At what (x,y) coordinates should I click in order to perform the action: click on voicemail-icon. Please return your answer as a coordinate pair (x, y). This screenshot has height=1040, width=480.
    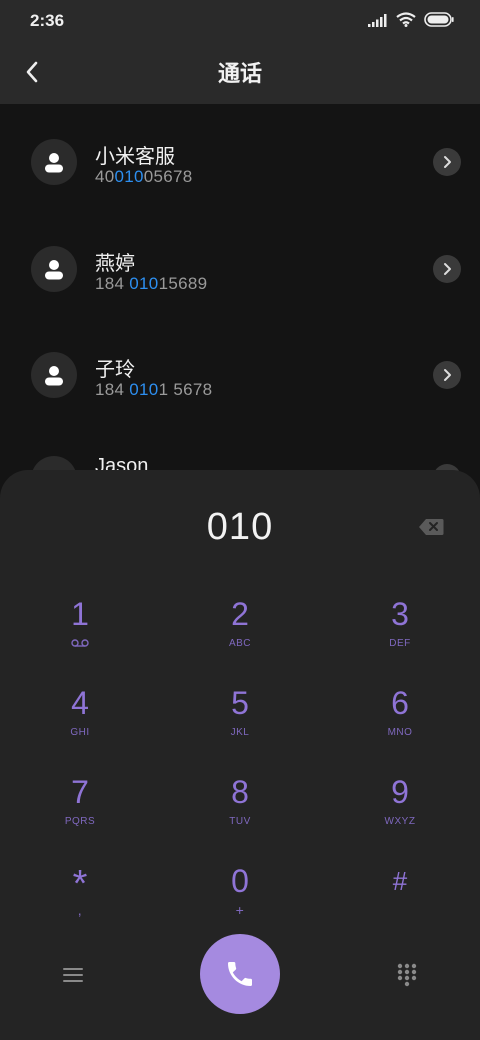
    Looking at the image, I should click on (80, 643).